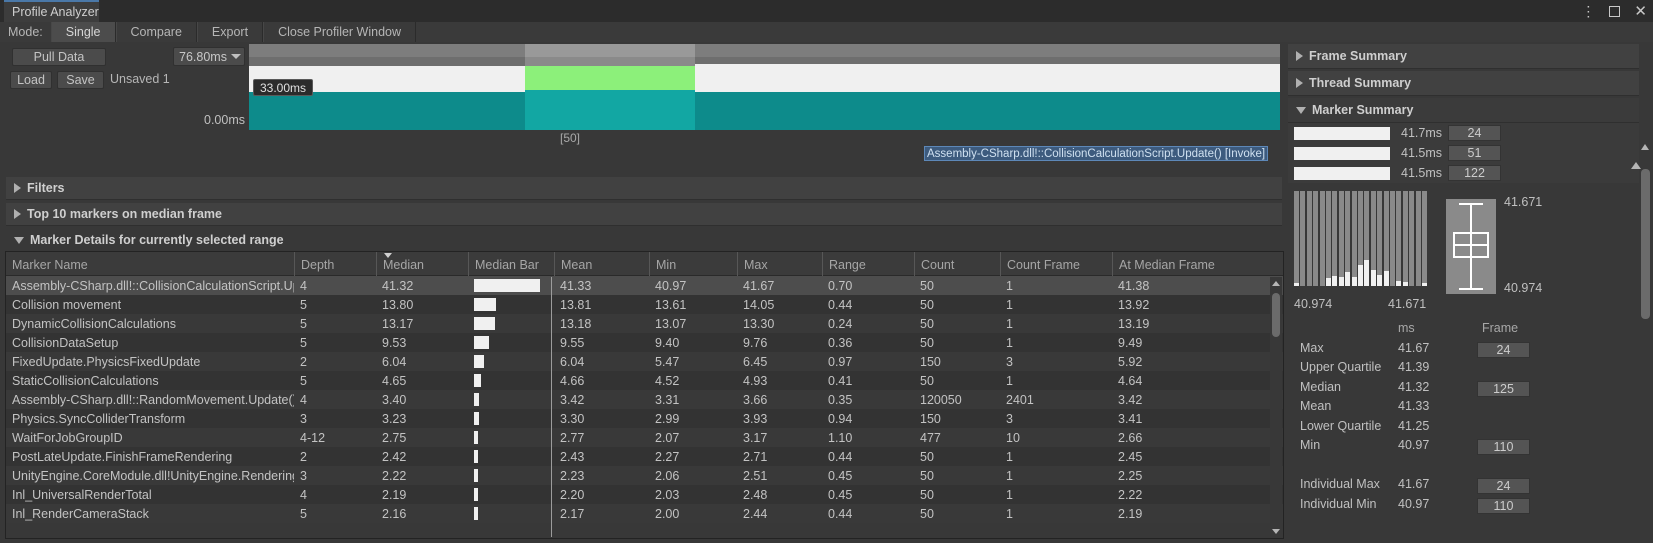 The image size is (1653, 543). I want to click on column-header-depth: Depth, so click(335, 264).